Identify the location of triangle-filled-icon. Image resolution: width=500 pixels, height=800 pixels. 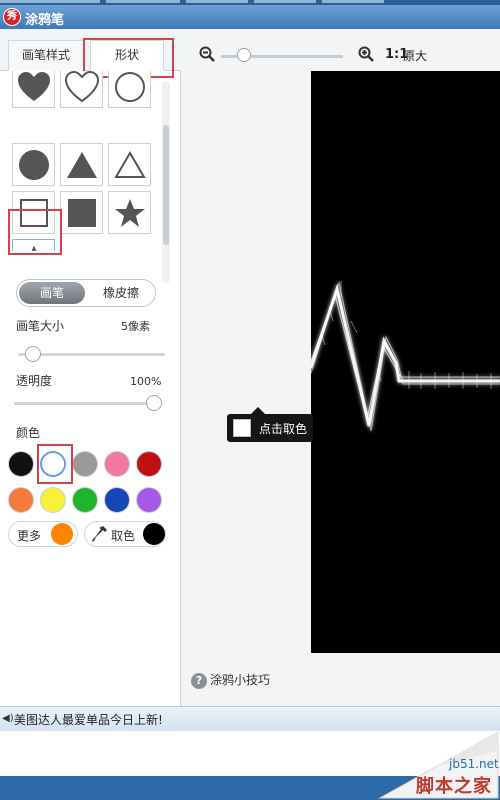
(81, 164).